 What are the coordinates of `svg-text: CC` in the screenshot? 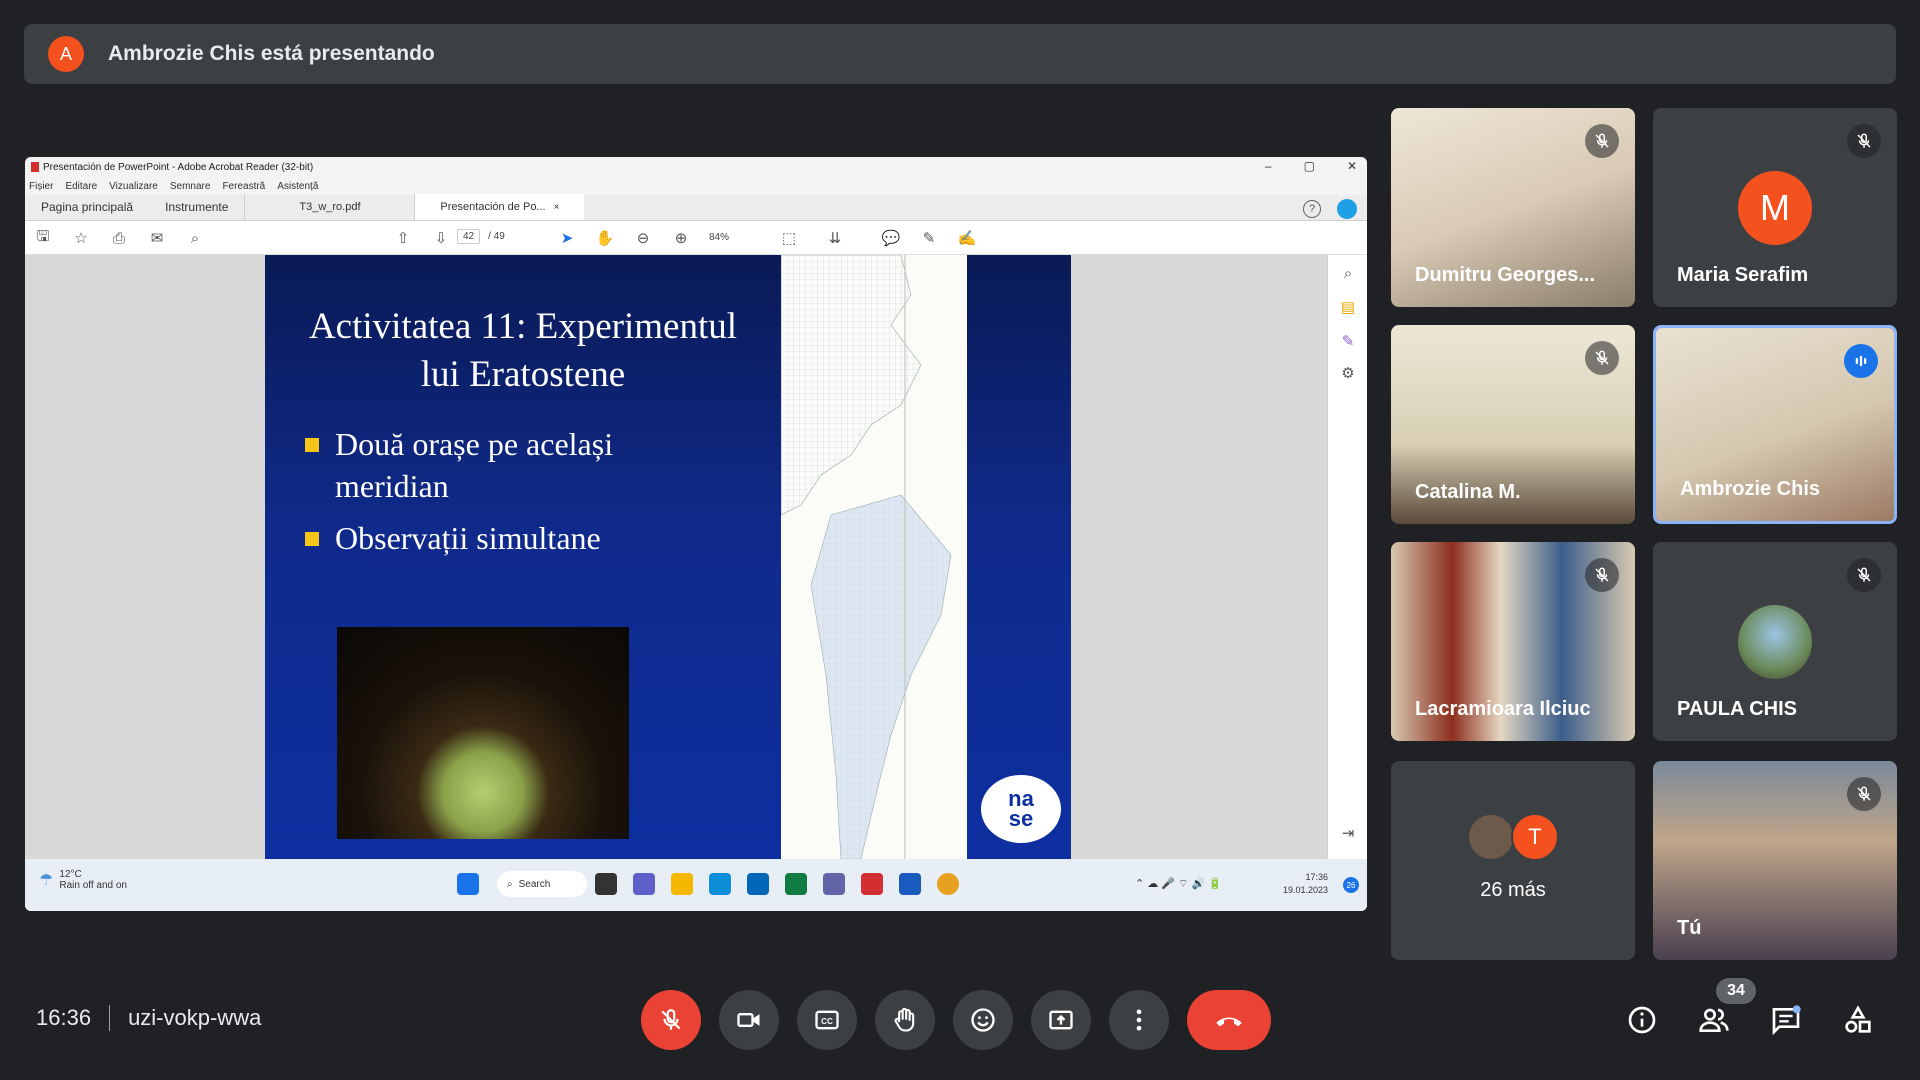 It's located at (827, 1021).